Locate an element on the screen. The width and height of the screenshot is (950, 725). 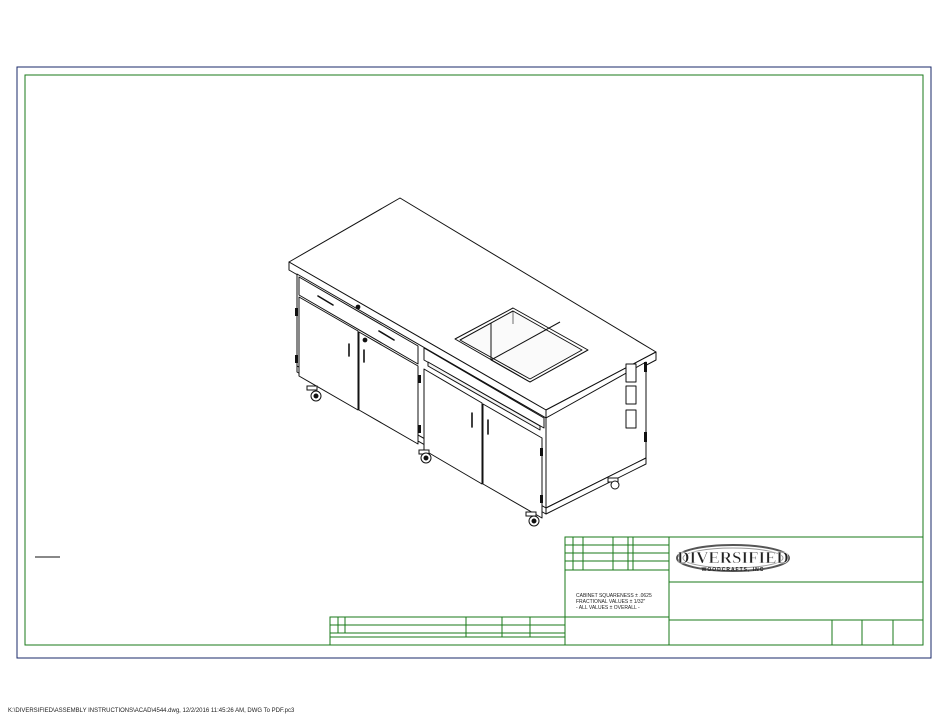
logo-name: DIVERSIFIED is located at coordinates (732, 557).